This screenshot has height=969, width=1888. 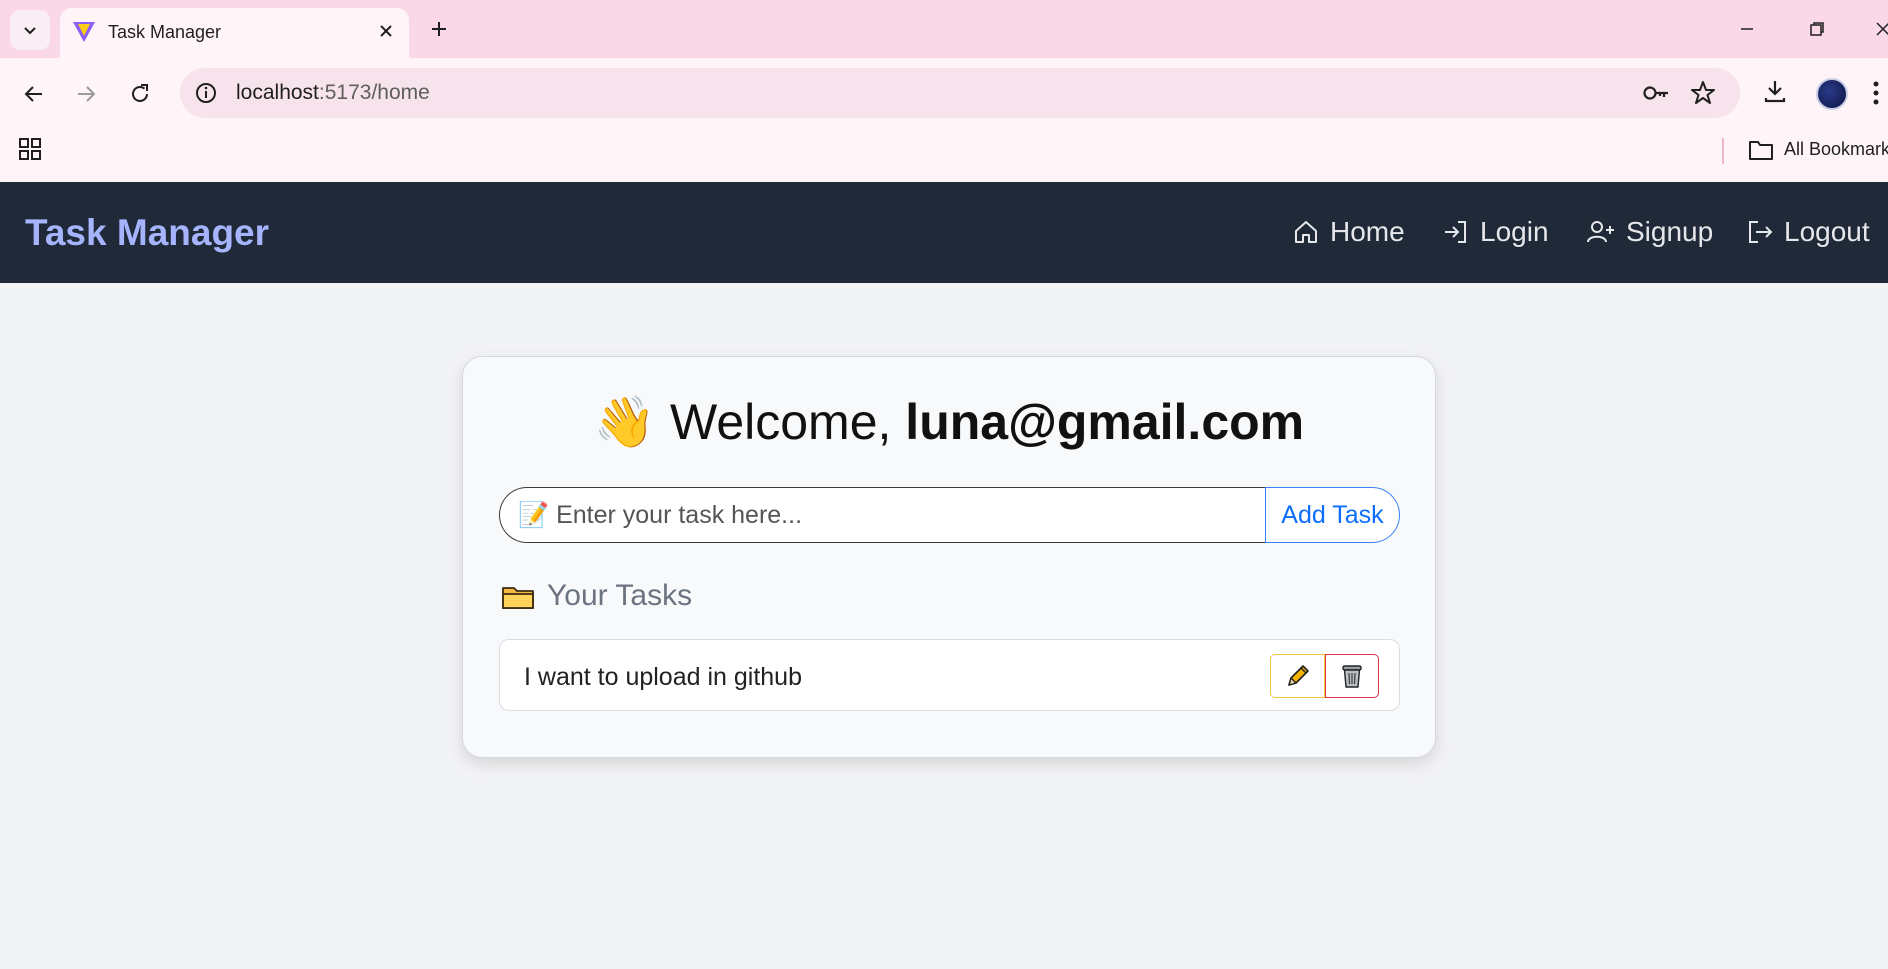 I want to click on restore-icon, so click(x=1817, y=29).